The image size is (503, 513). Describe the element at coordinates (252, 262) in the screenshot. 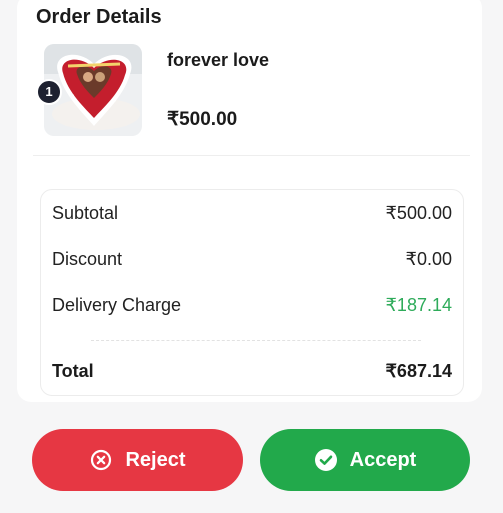

I see `discount-row: Discount ₹0.00` at that location.